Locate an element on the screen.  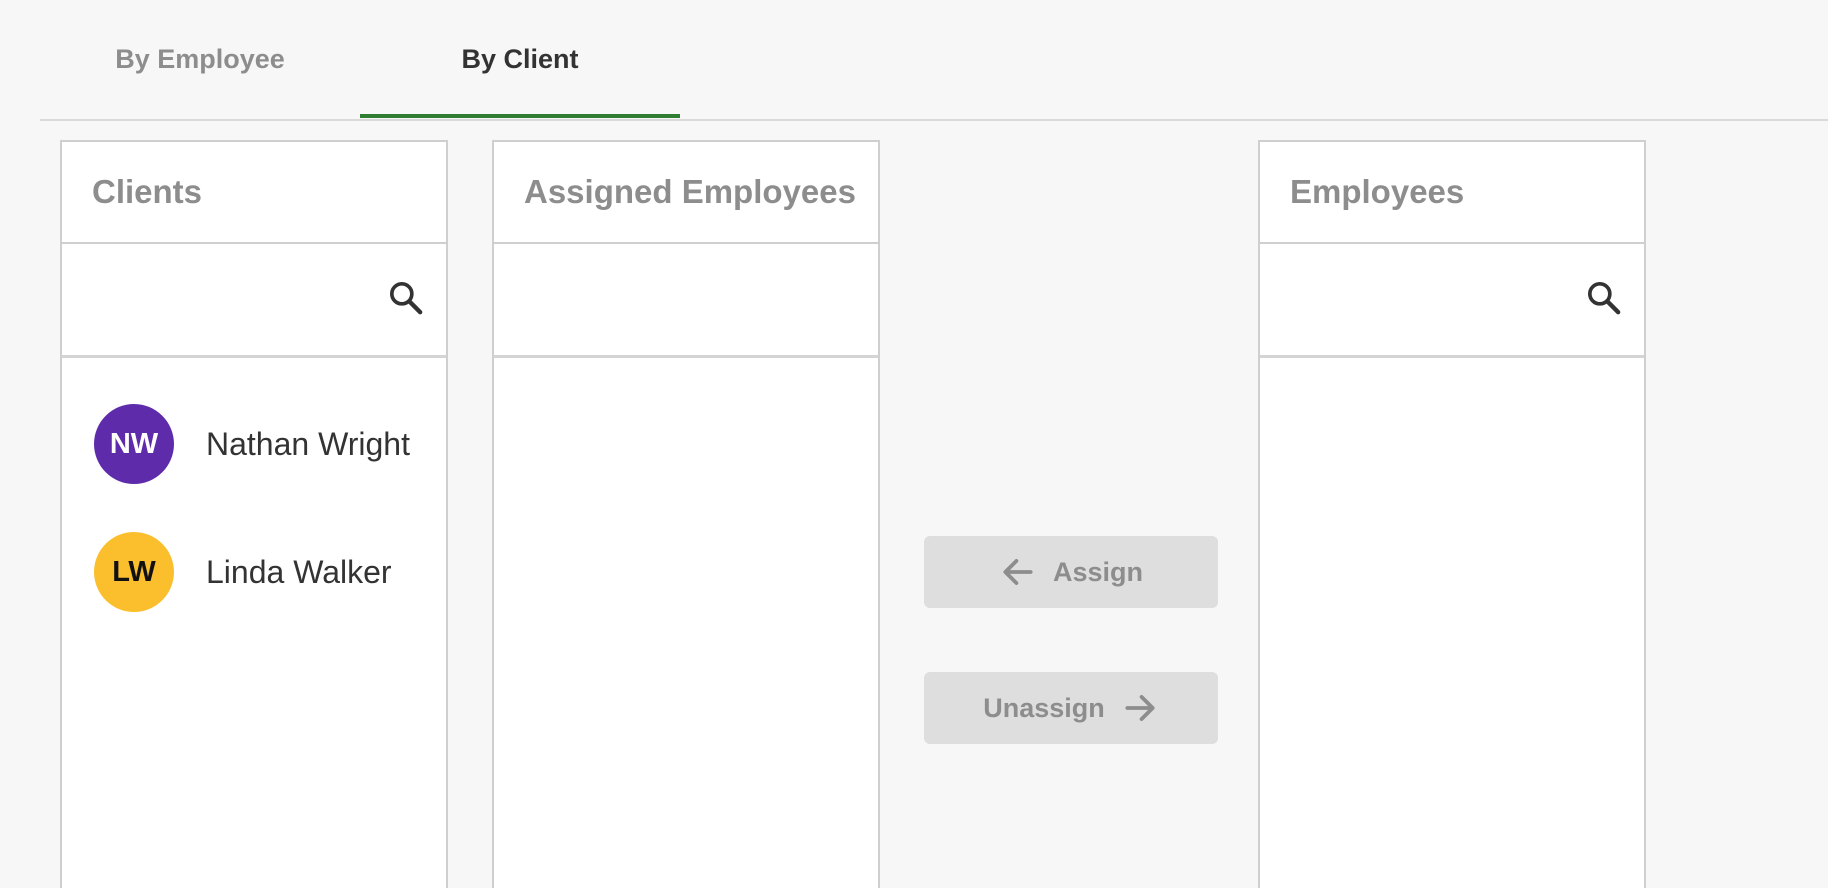
client-name: Linda Walker is located at coordinates (299, 571).